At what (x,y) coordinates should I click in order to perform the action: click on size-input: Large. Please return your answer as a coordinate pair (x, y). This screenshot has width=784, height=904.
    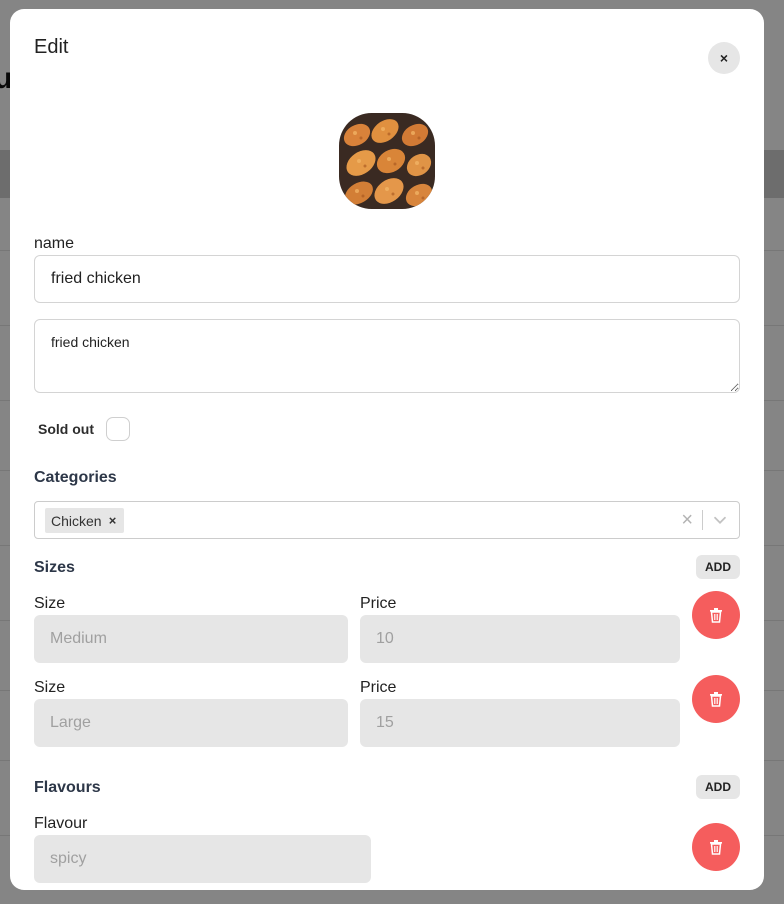
    Looking at the image, I should click on (191, 723).